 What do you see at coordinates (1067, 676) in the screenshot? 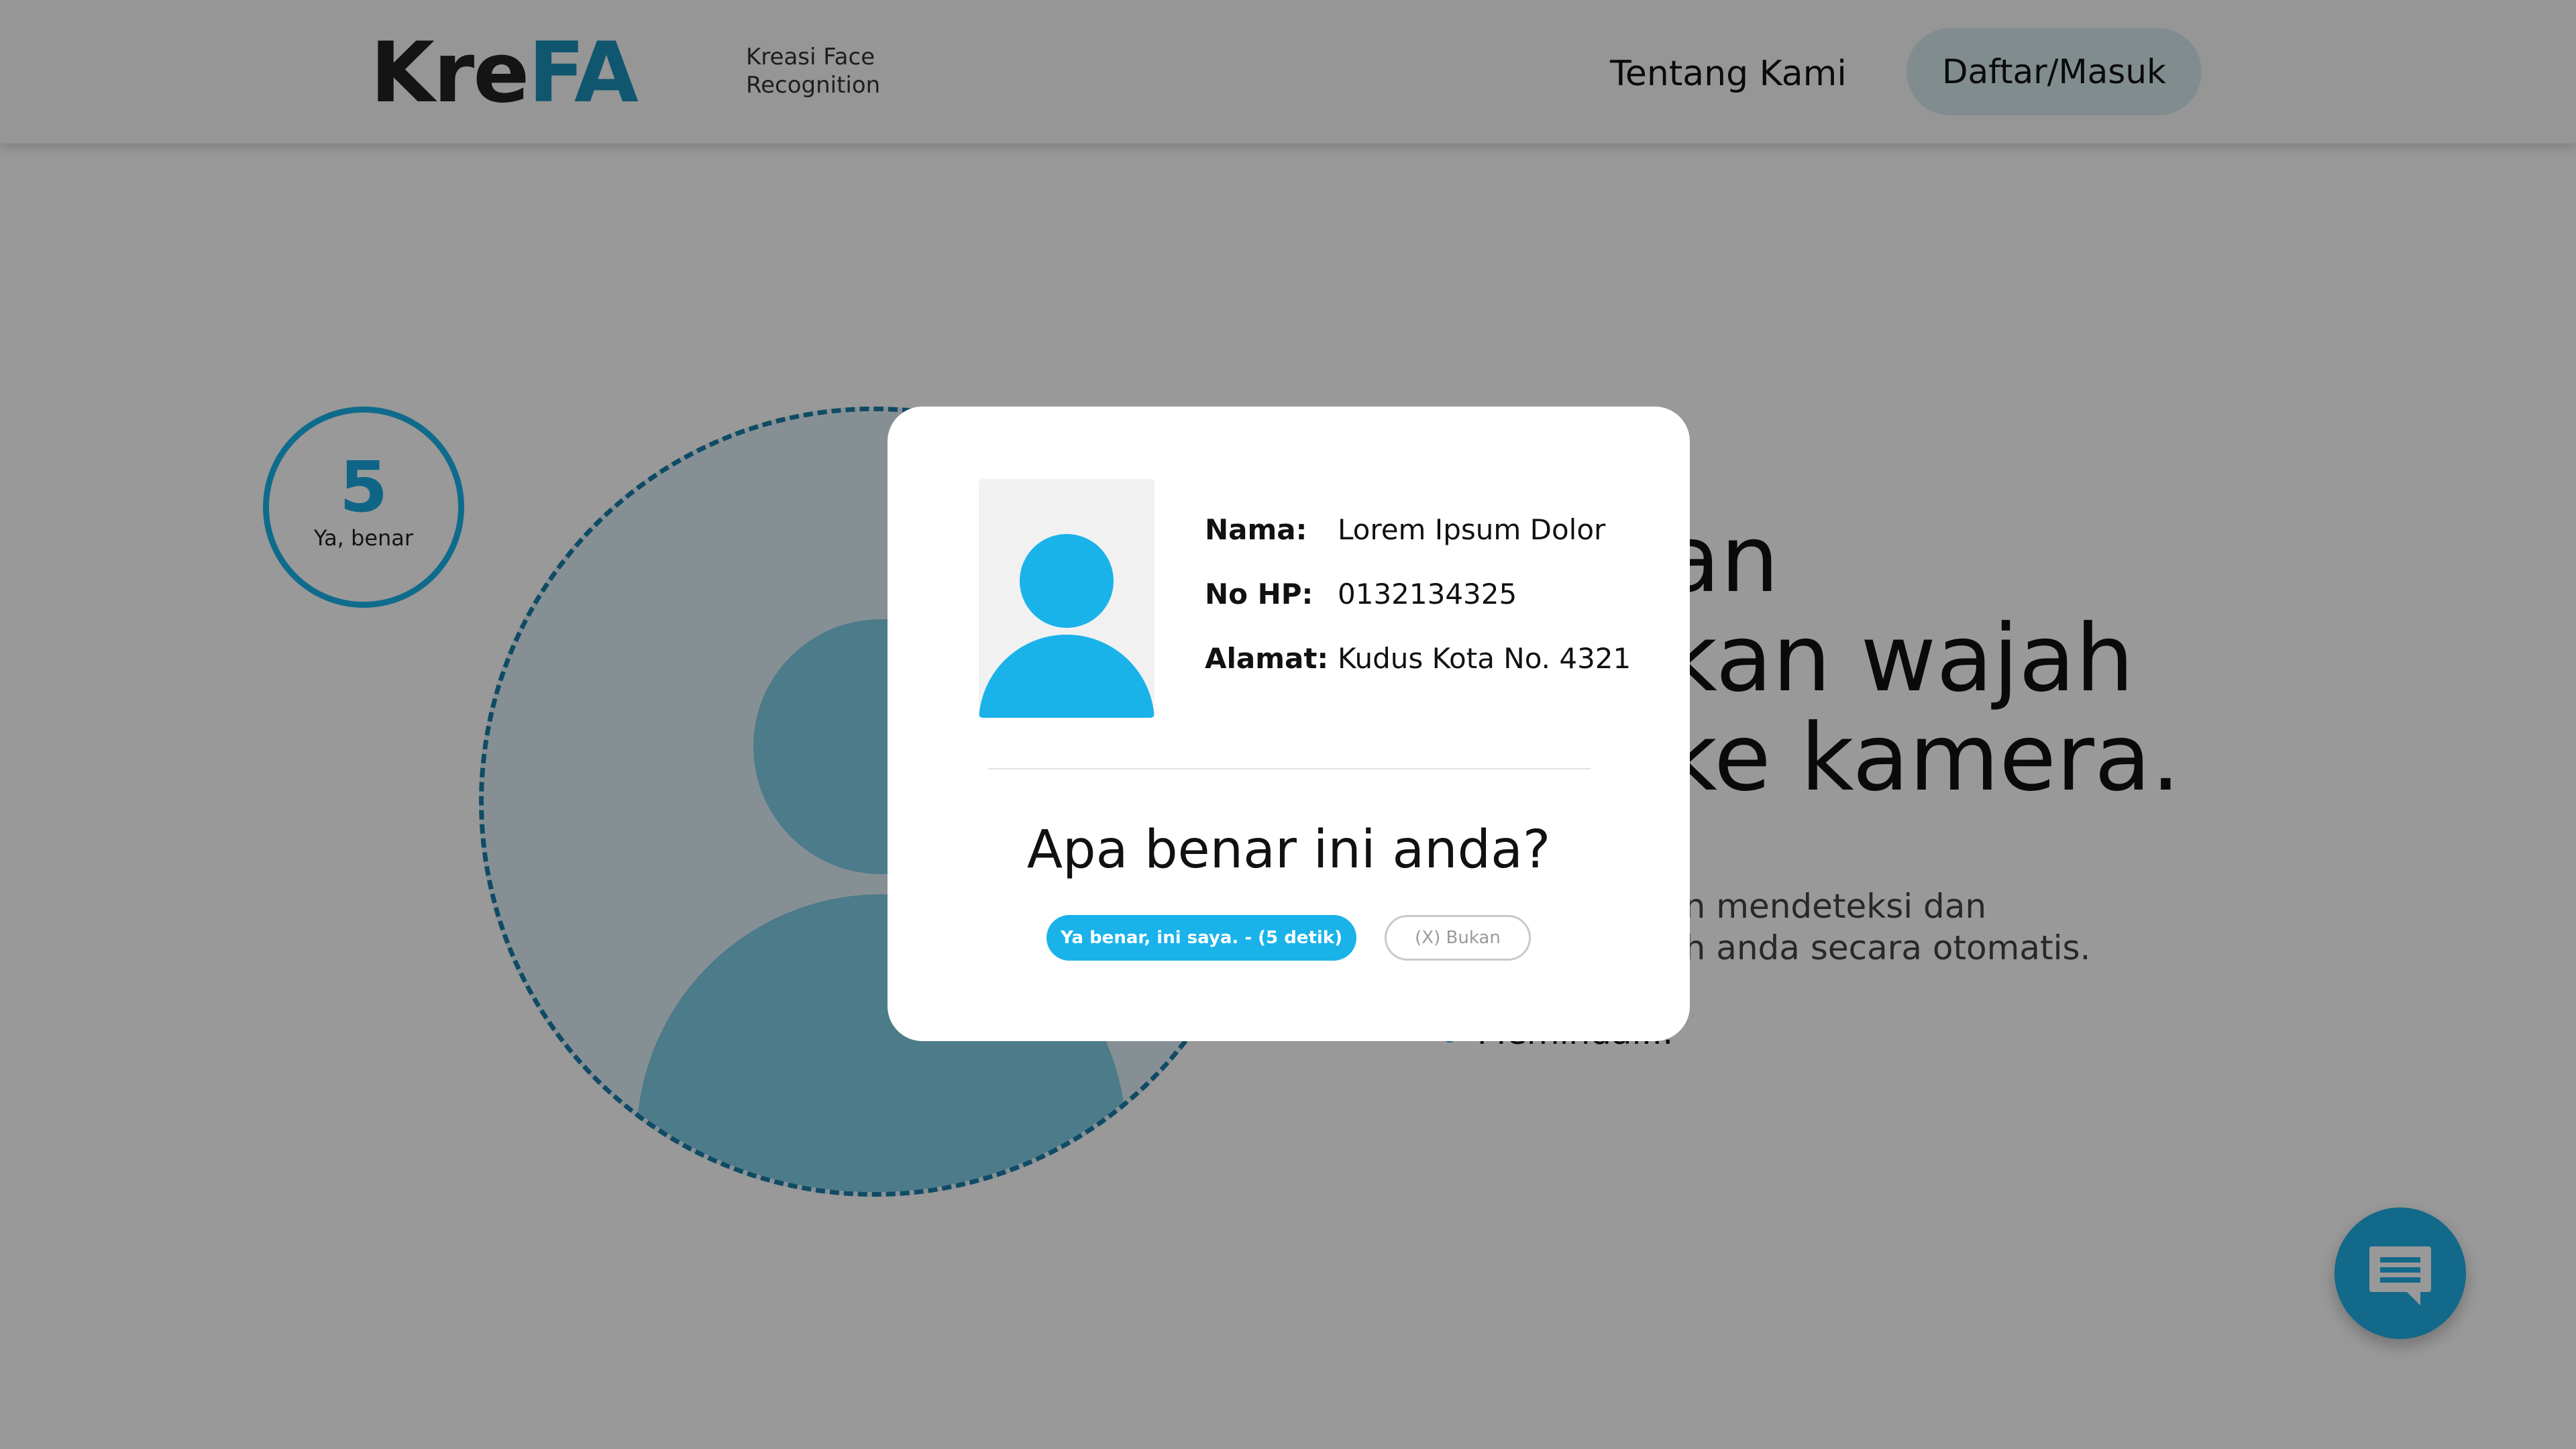
I see `user-avatar-body` at bounding box center [1067, 676].